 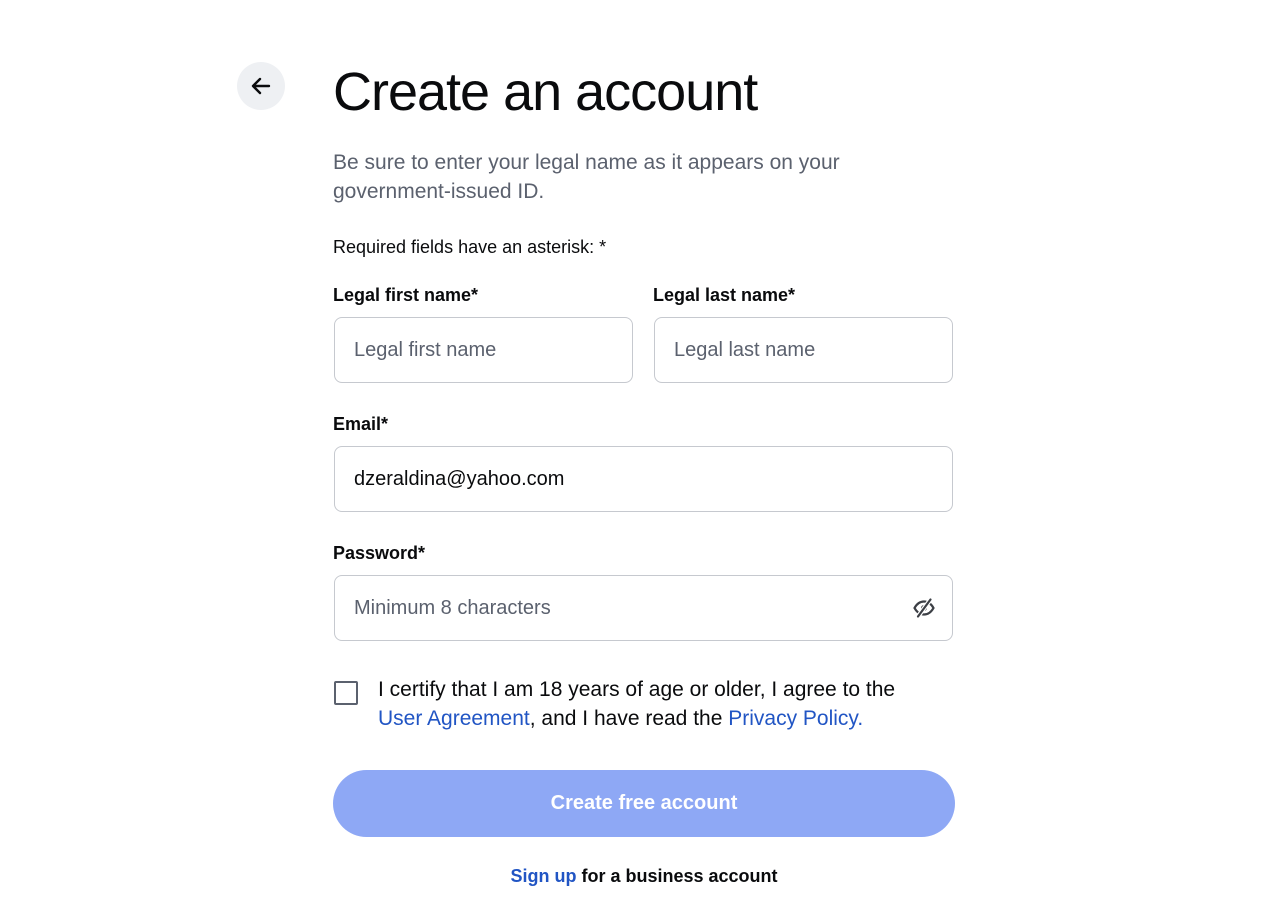 I want to click on user-agreement-link: User Agreement, so click(x=454, y=718).